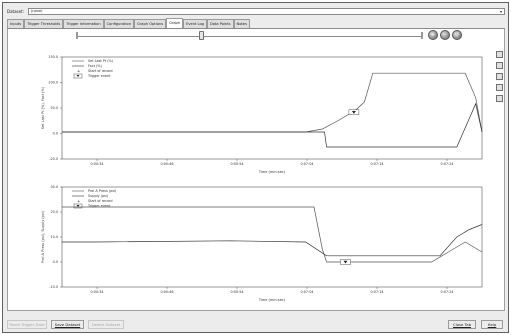 The image size is (511, 335). What do you see at coordinates (37, 11) in the screenshot?
I see `dataset-value: (none)` at bounding box center [37, 11].